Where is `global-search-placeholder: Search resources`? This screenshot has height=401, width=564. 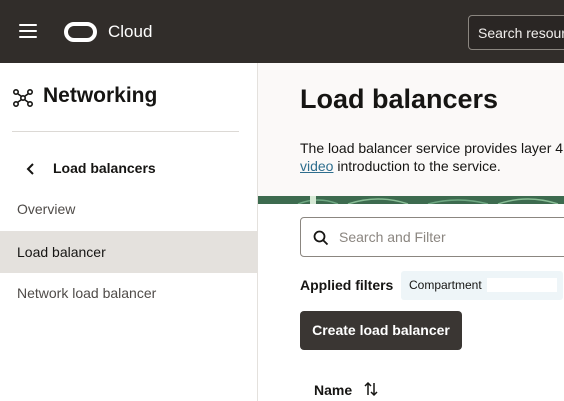 global-search-placeholder: Search resources is located at coordinates (521, 33).